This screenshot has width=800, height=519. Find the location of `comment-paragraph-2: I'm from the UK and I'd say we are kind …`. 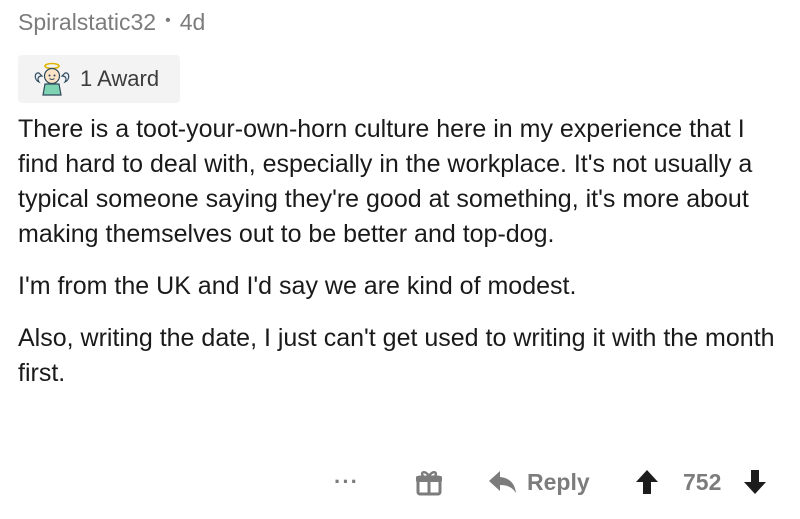

comment-paragraph-2: I'm from the UK and I'd say we are kind … is located at coordinates (297, 286).